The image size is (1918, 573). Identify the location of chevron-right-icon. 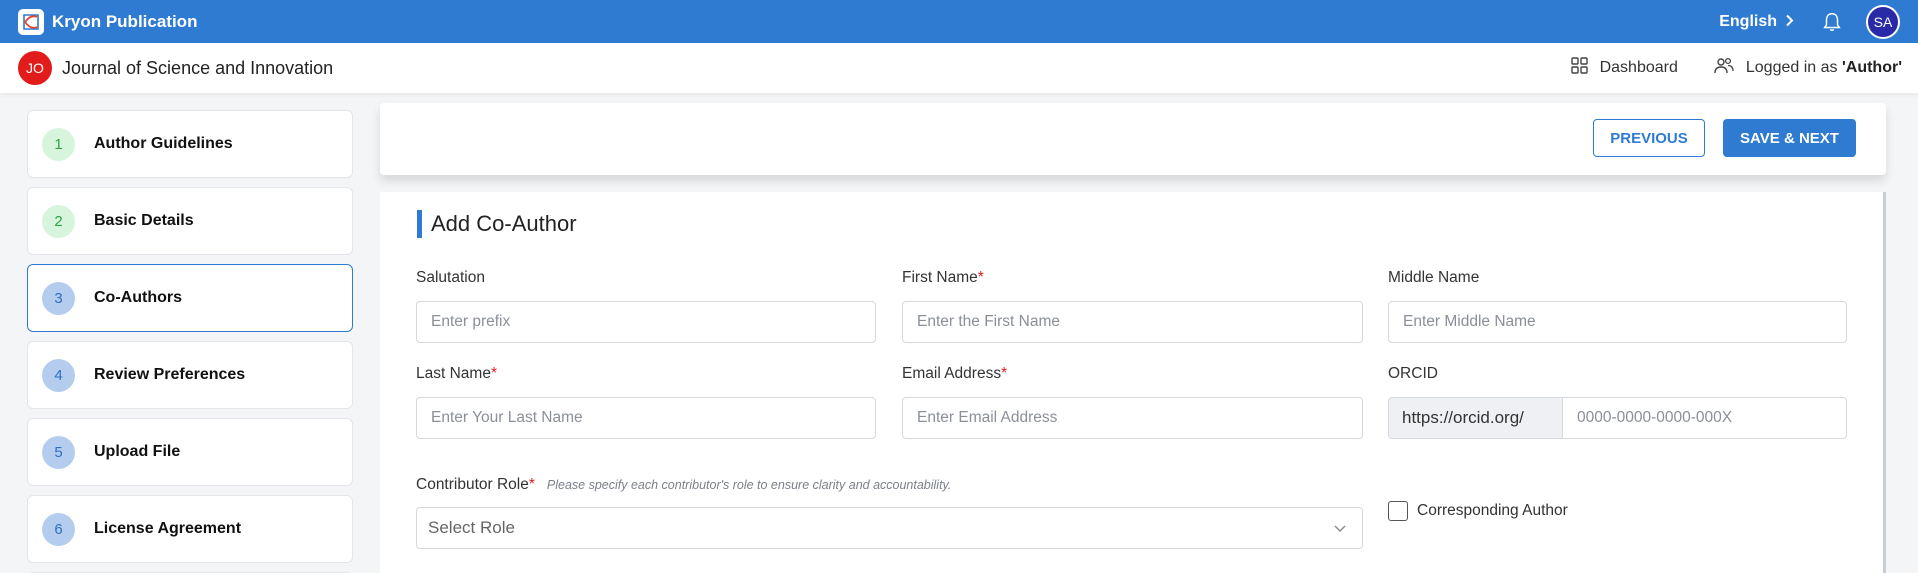
(1789, 22).